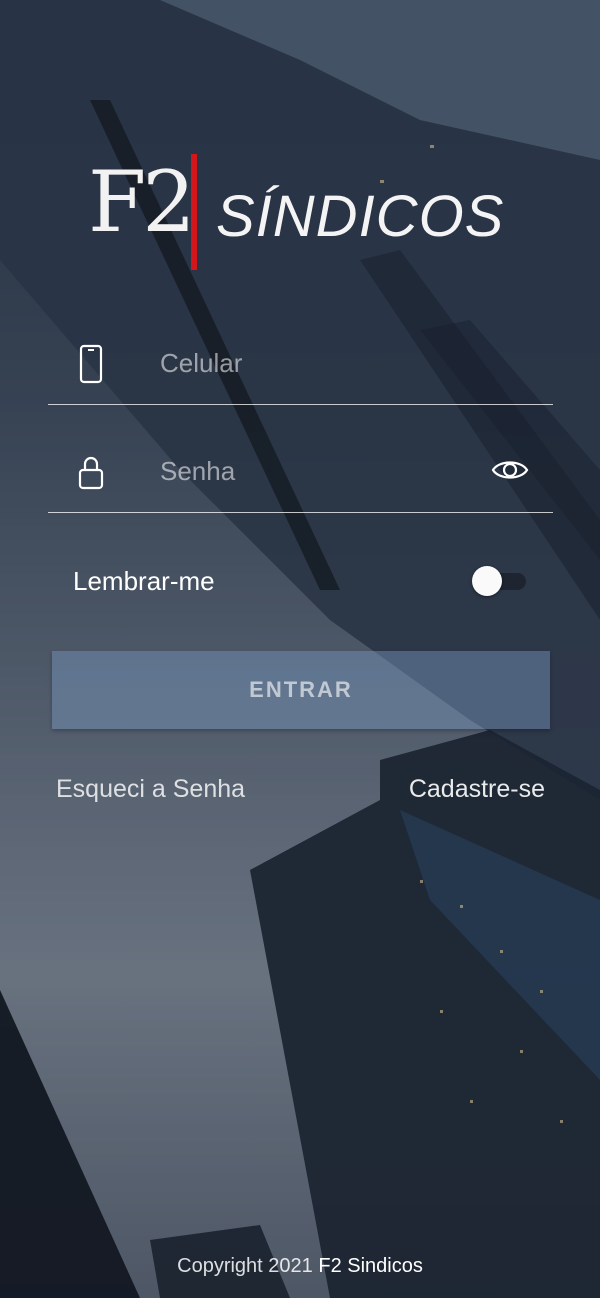 Image resolution: width=600 pixels, height=1298 pixels. I want to click on copyright-text: Copyright 2021, so click(245, 1266).